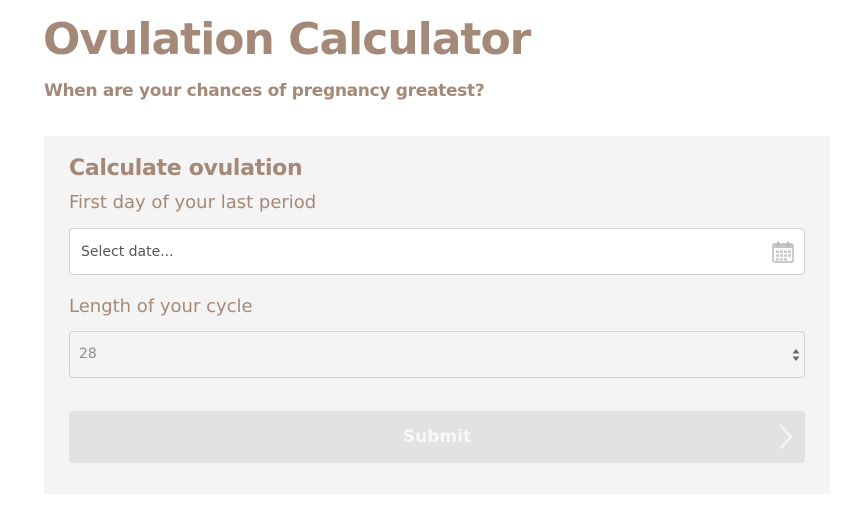 This screenshot has width=855, height=525. What do you see at coordinates (796, 355) in the screenshot?
I see `select-arrows-icon` at bounding box center [796, 355].